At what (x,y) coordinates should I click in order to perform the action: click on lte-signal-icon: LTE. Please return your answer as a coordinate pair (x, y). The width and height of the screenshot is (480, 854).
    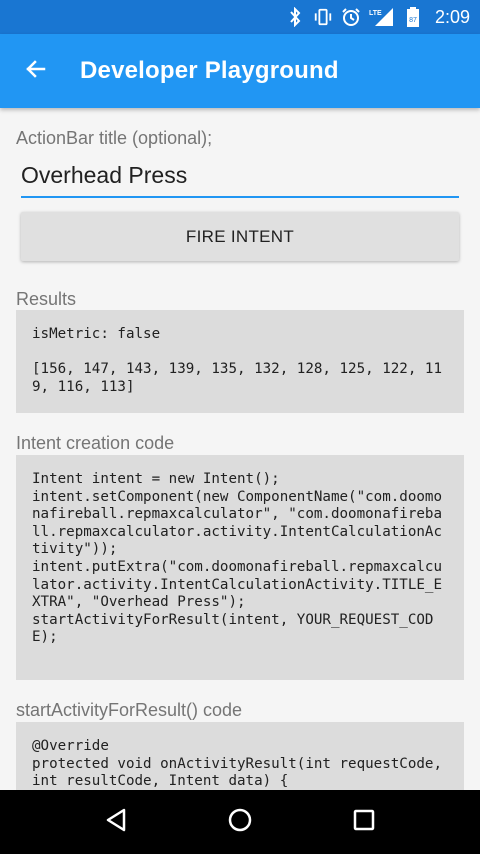
    Looking at the image, I should click on (382, 17).